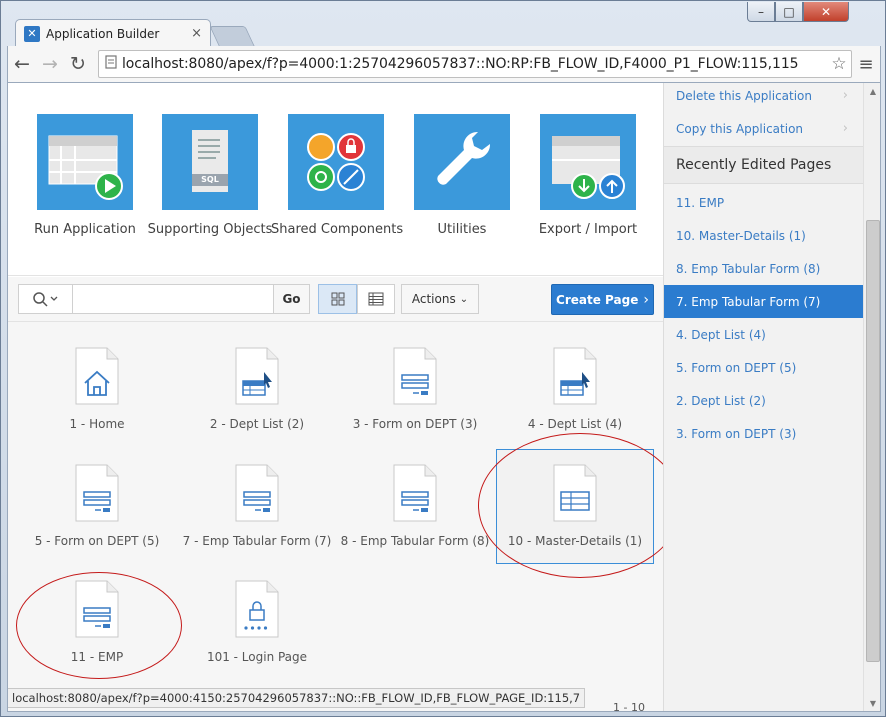 The image size is (886, 717). I want to click on recent-page-link: 8. Emp Tabular Form (8), so click(764, 268).